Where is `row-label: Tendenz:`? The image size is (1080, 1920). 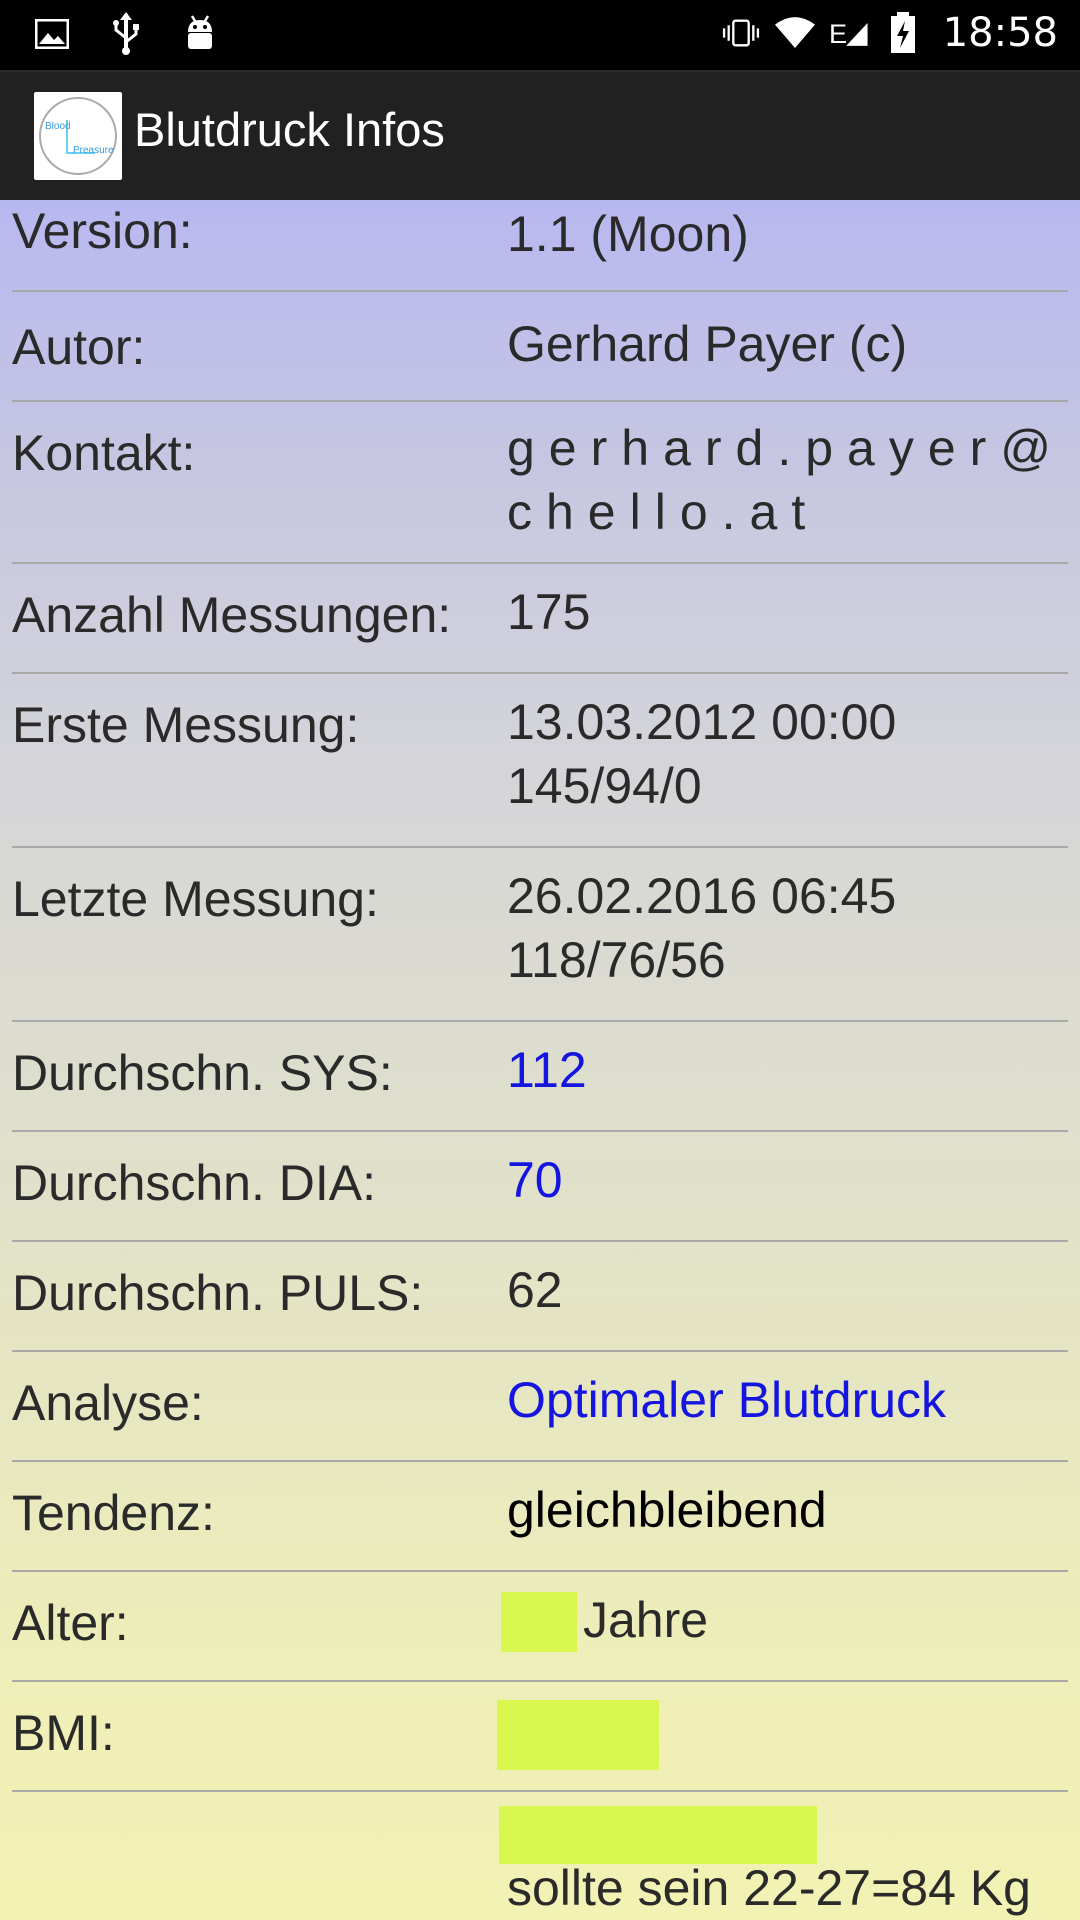
row-label: Tendenz: is located at coordinates (113, 1513).